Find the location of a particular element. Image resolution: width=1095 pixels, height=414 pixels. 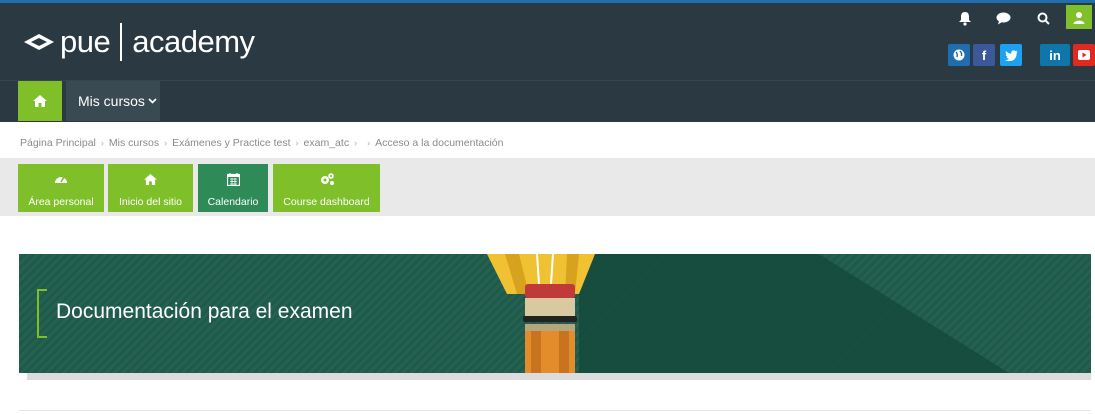

social-linkedin-button: in is located at coordinates (1055, 55).